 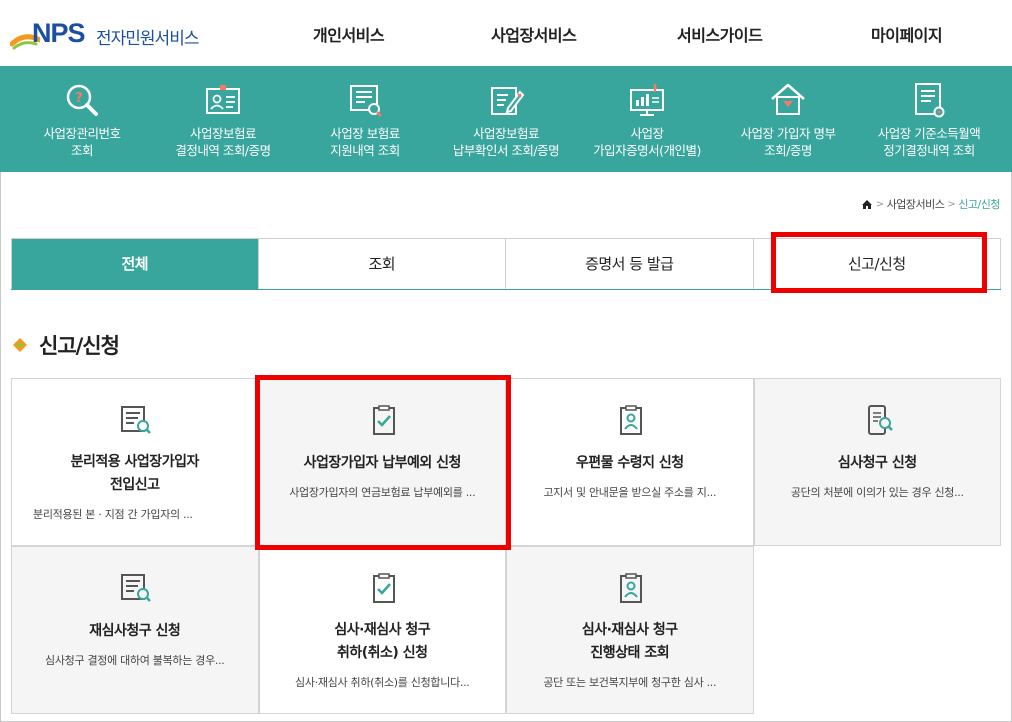 I want to click on card-title: 분리적용 사업장가입자, so click(x=135, y=462).